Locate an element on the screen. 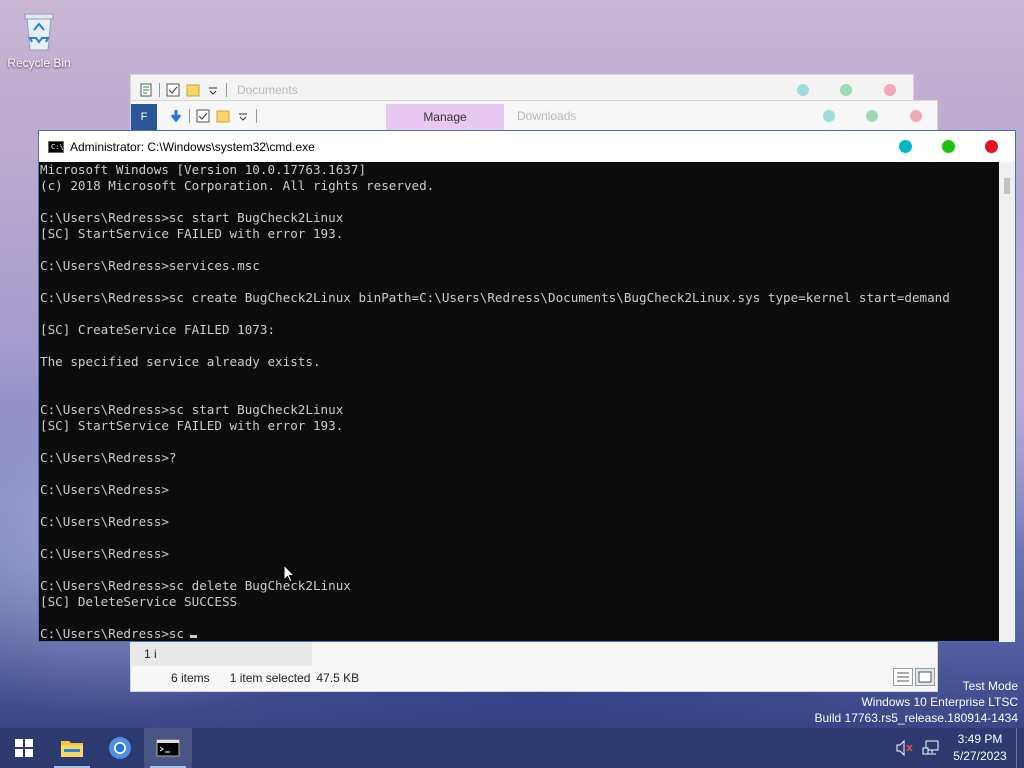  watermark-line-2: Windows 10 Enterprise LTSC is located at coordinates (939, 702).